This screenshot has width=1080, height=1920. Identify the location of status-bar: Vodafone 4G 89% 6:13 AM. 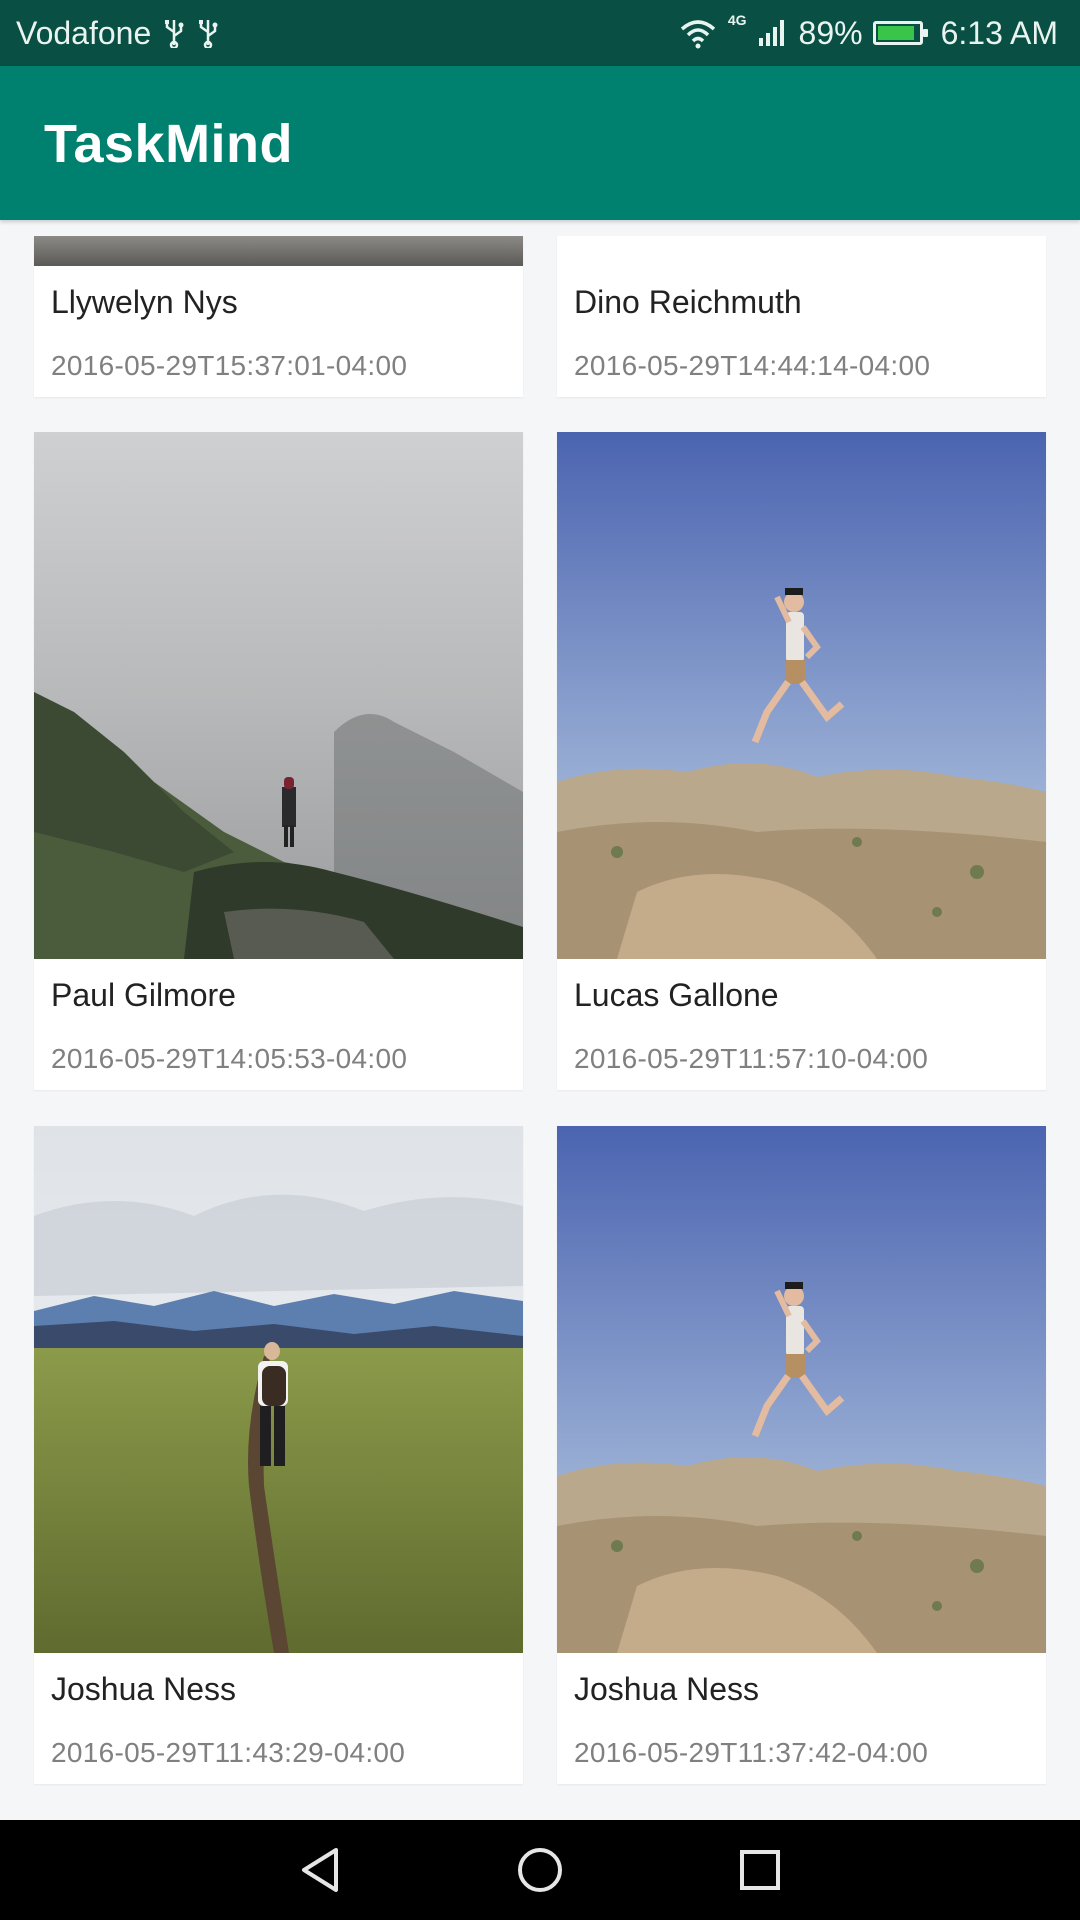
(540, 33).